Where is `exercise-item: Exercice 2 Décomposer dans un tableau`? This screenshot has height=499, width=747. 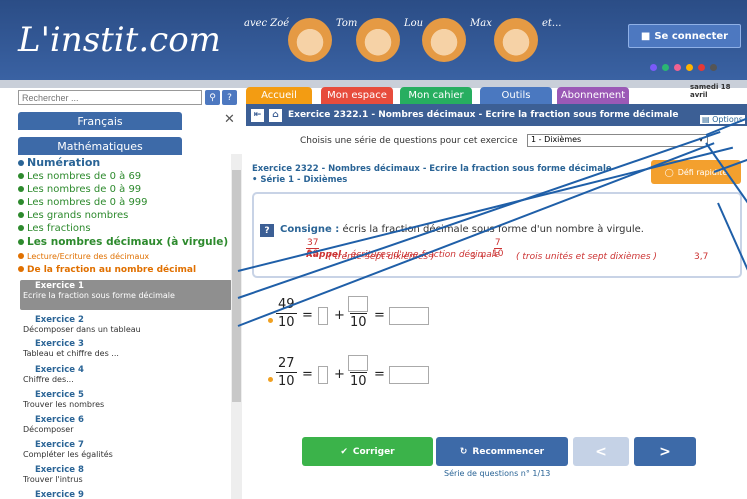
exercise-item: Exercice 2 Décomposer dans un tableau is located at coordinates (126, 327).